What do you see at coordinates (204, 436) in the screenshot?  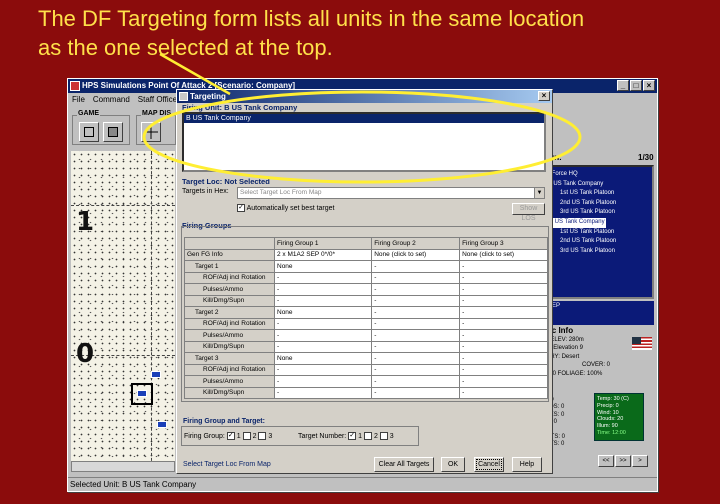 I see `firing-group-label: Firing Group:` at bounding box center [204, 436].